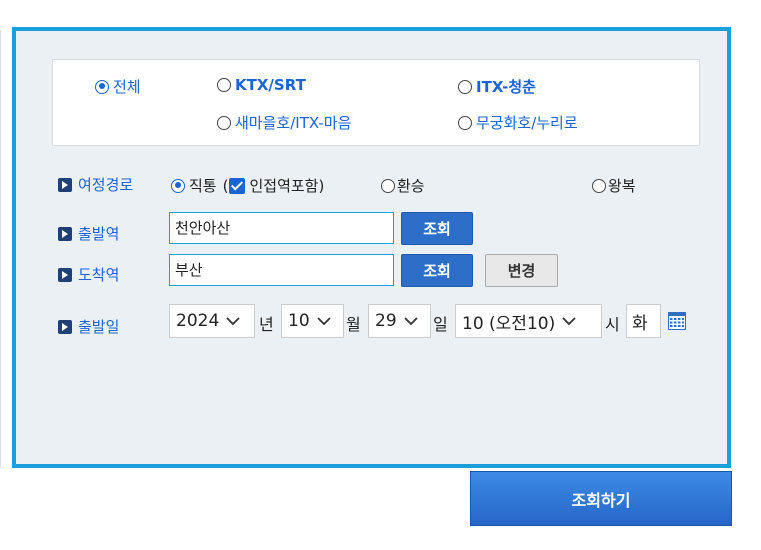 The width and height of the screenshot is (761, 550). I want to click on hour-select: 10 (오전10), so click(528, 321).